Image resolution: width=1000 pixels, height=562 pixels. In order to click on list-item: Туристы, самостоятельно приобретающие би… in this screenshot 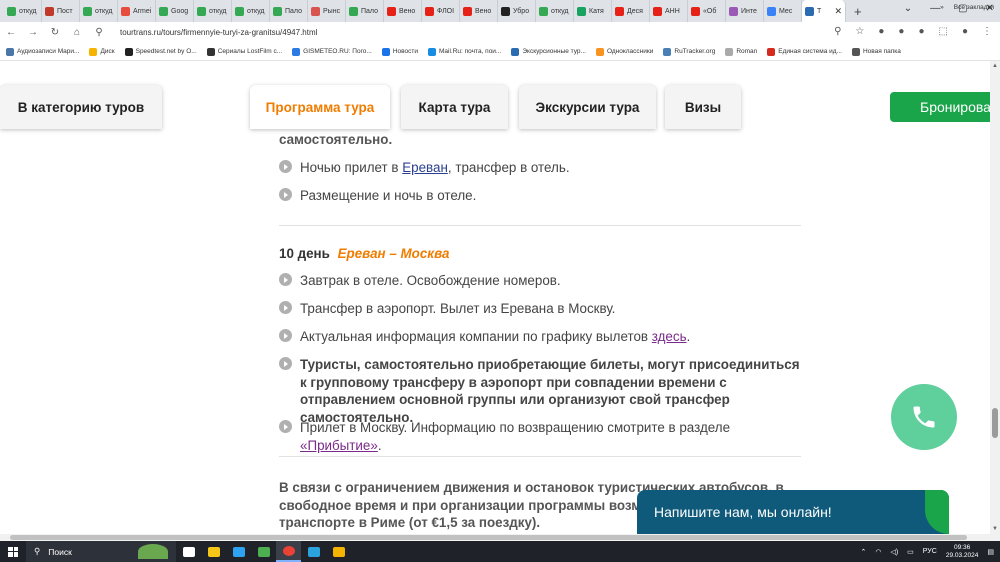, I will do `click(540, 391)`.